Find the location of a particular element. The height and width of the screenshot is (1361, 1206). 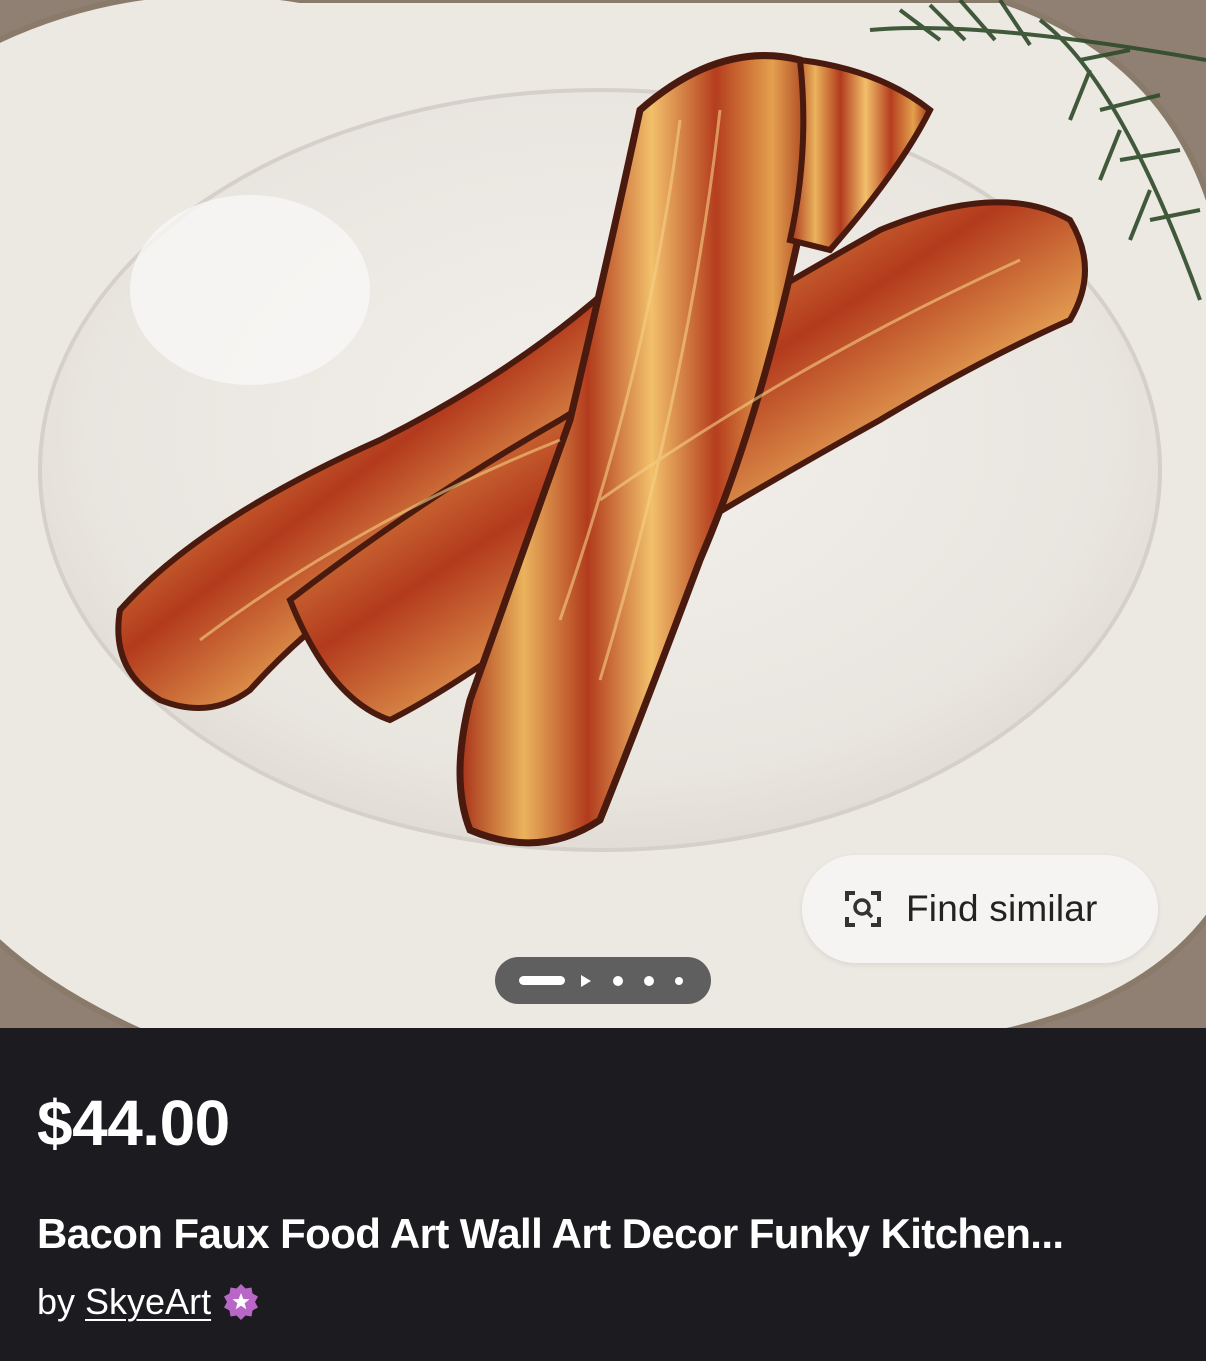

visual-search-icon is located at coordinates (863, 909).